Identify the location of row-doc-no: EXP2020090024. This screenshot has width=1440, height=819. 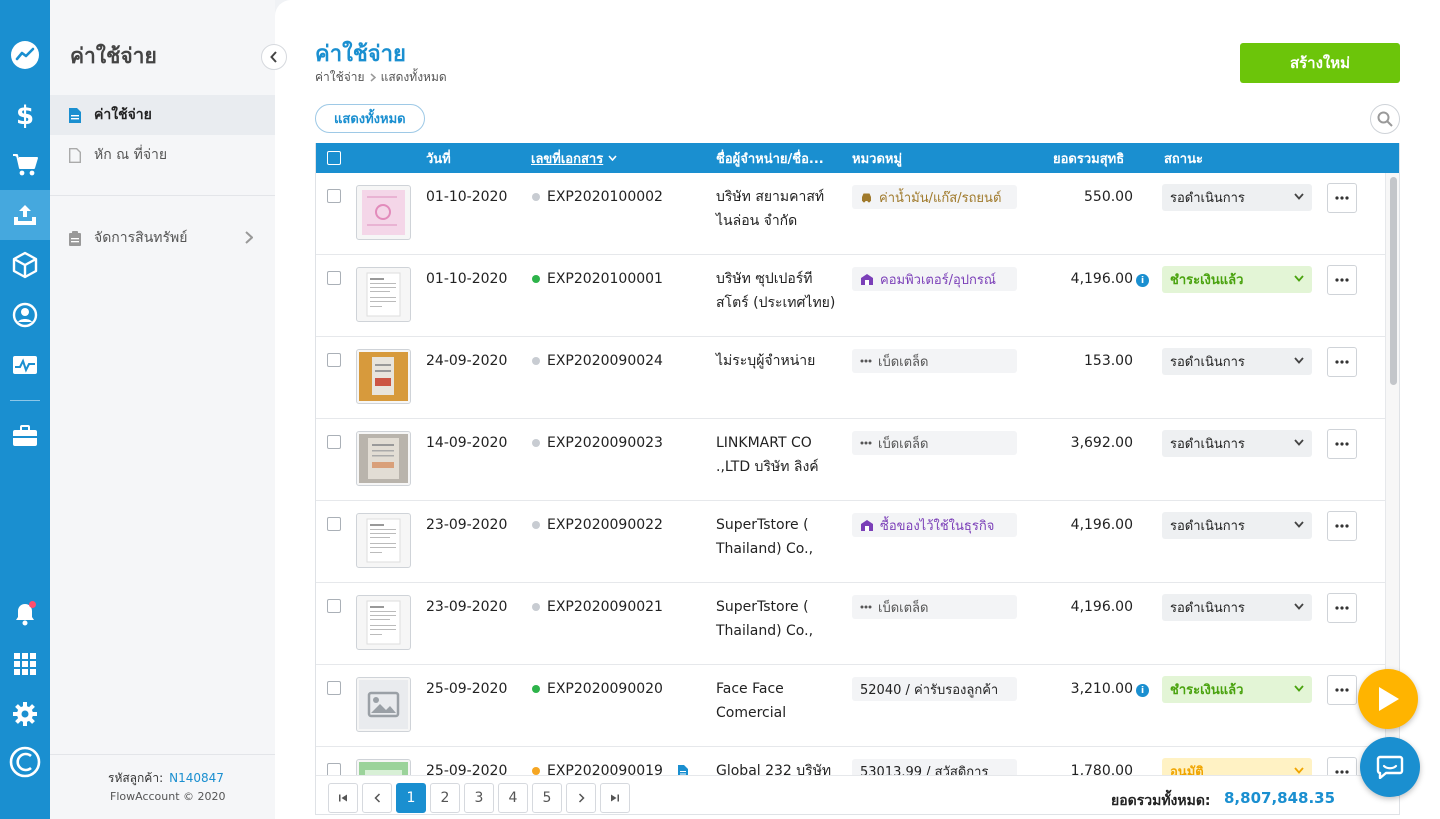
(597, 361).